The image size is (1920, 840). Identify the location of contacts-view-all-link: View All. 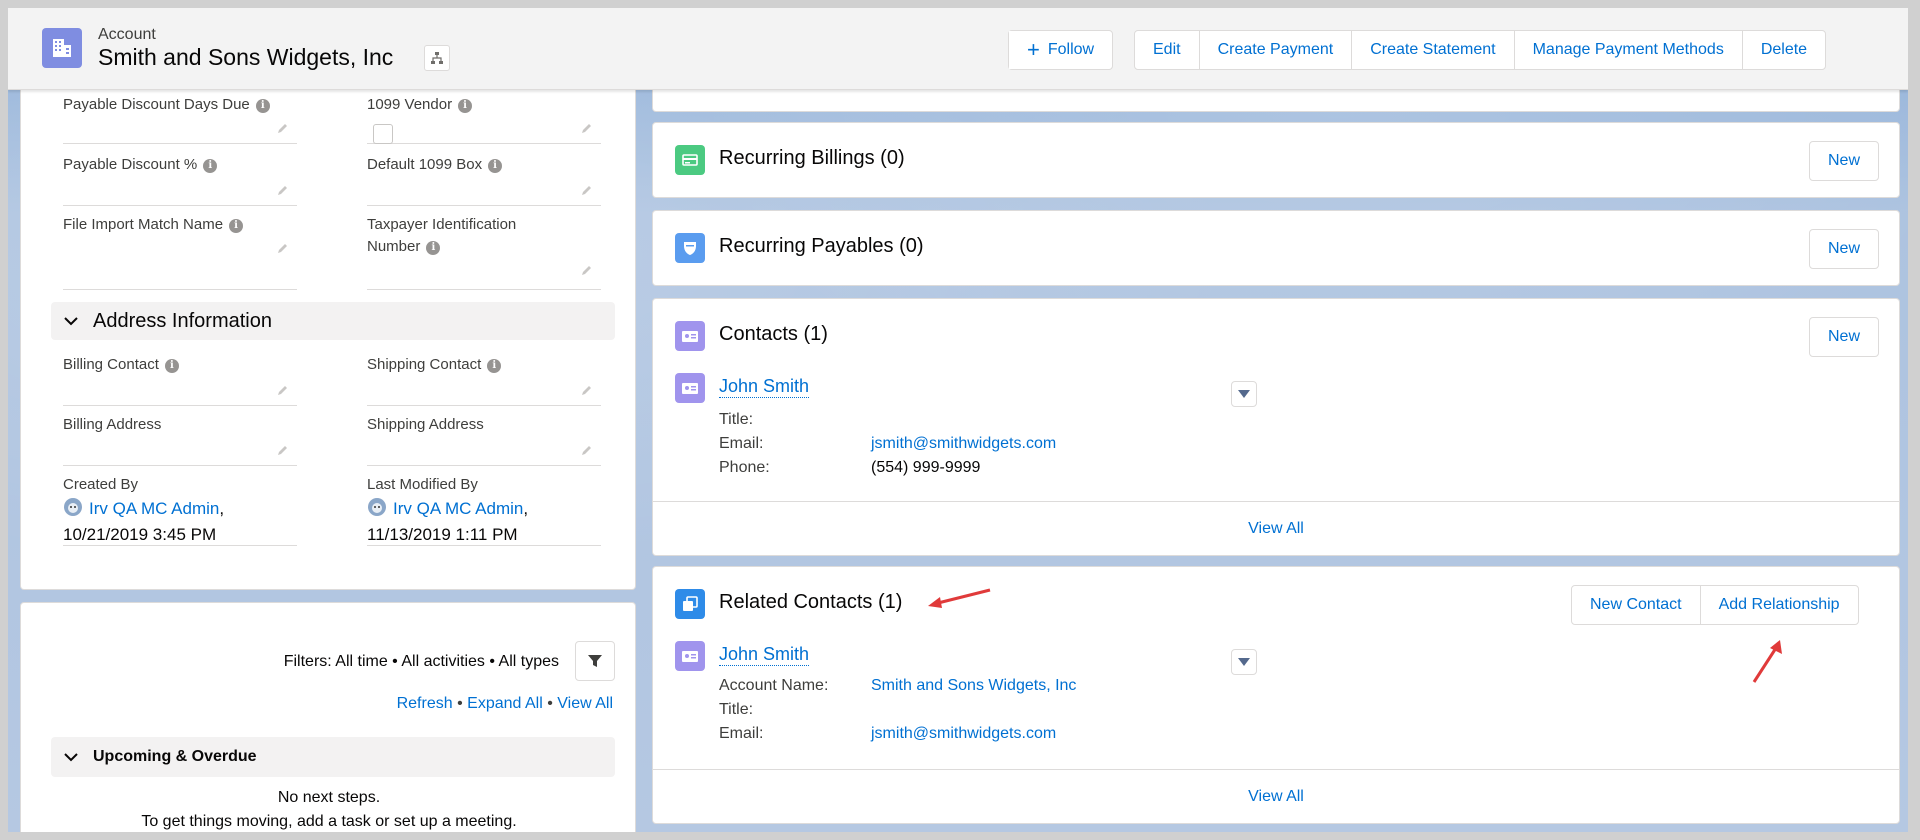
(1276, 528).